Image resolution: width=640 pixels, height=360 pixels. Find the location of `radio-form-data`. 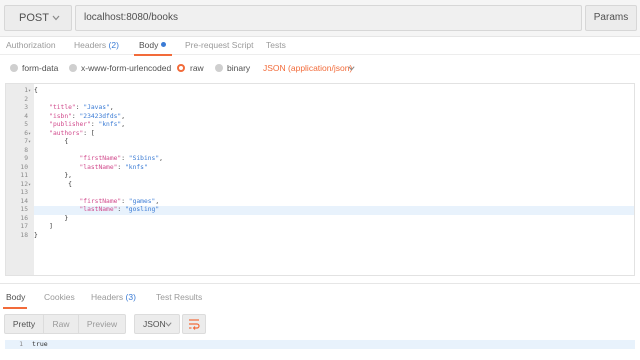

radio-form-data is located at coordinates (14, 68).